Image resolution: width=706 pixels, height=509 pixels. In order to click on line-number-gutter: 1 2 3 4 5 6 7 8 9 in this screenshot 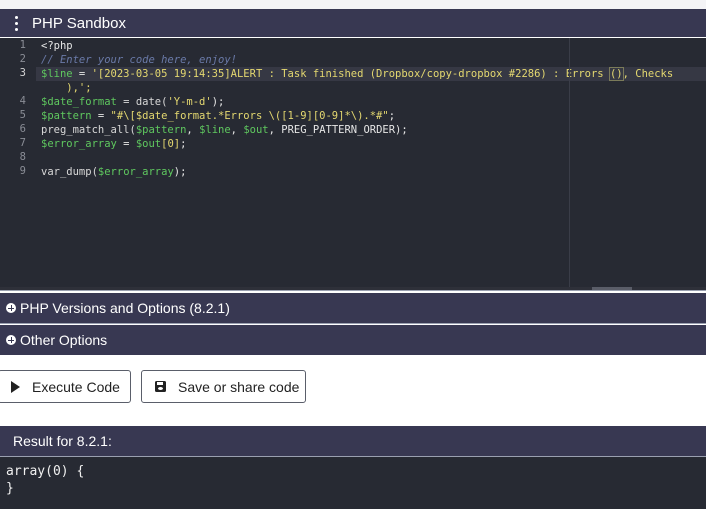, I will do `click(18, 164)`.